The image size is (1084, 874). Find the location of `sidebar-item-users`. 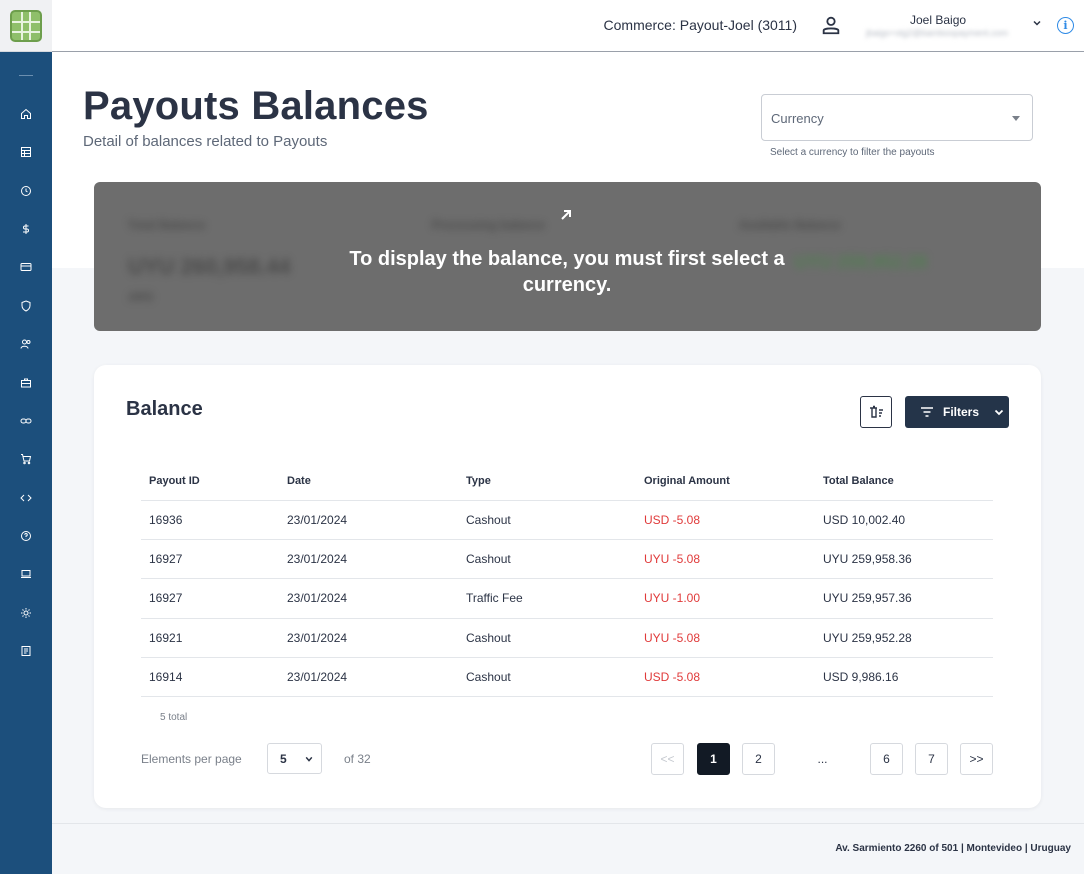

sidebar-item-users is located at coordinates (26, 344).